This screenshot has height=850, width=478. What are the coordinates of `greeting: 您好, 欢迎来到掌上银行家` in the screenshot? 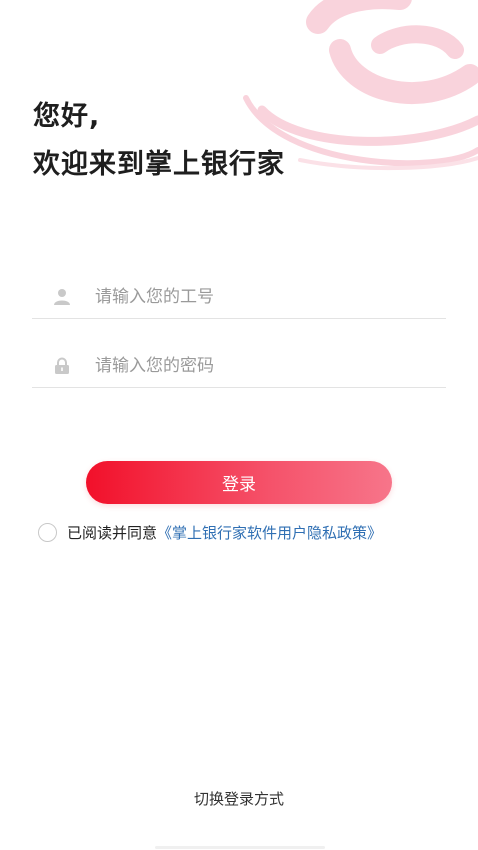 It's located at (159, 140).